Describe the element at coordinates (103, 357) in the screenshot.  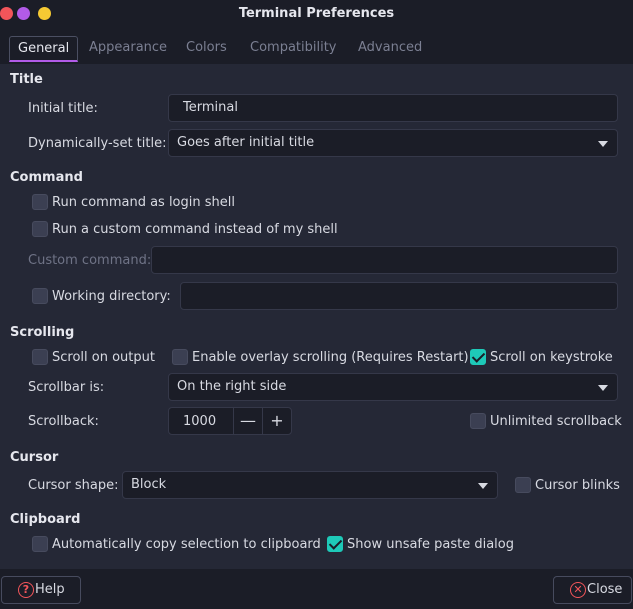
I see `scroll-on-output-label: Scroll on output` at that location.